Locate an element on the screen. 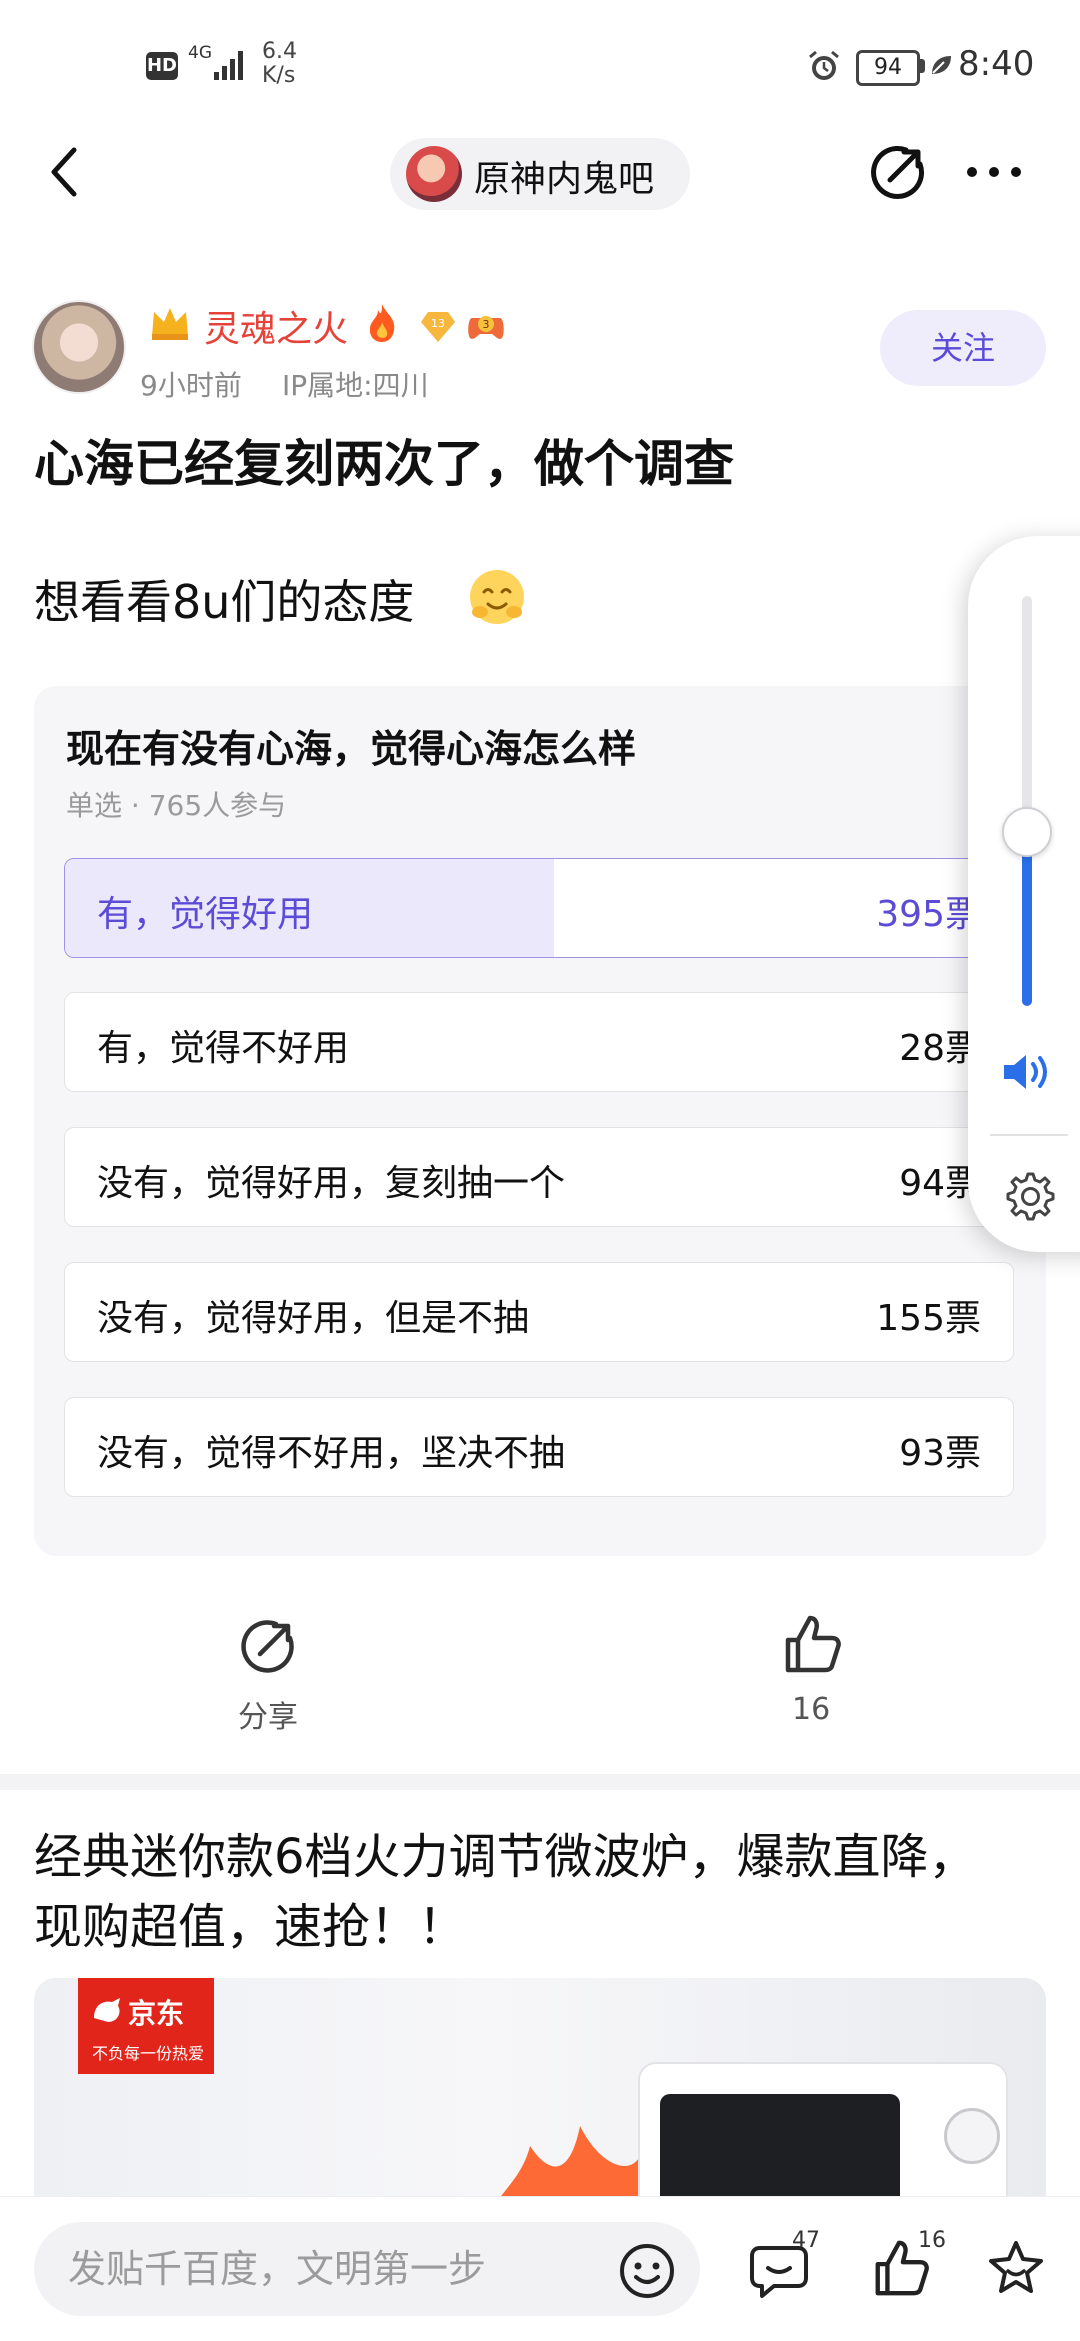 The width and height of the screenshot is (1080, 2341). post-time: 9小时前 is located at coordinates (191, 385).